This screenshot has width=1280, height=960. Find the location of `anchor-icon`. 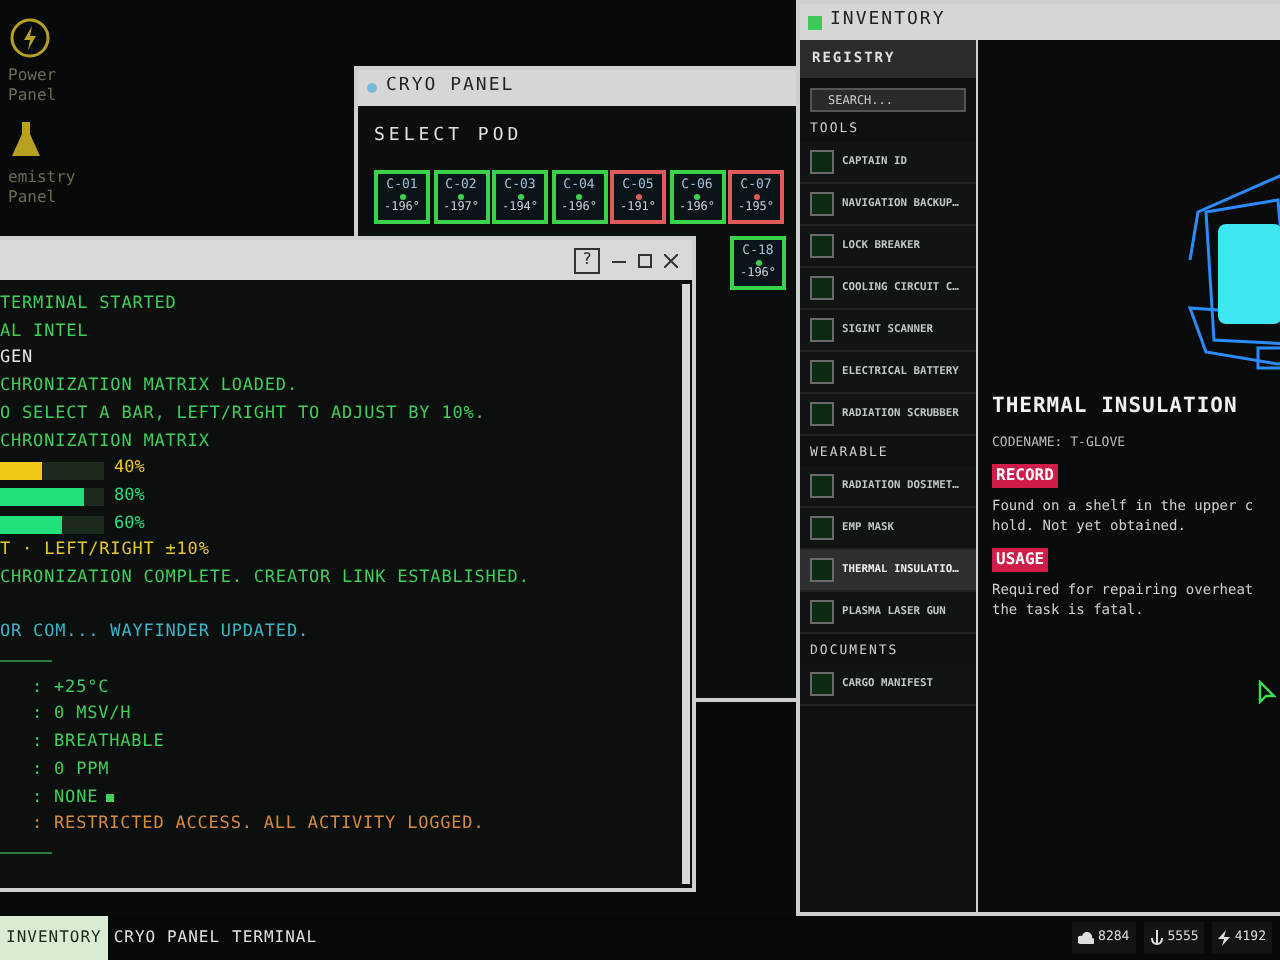

anchor-icon is located at coordinates (1156, 938).